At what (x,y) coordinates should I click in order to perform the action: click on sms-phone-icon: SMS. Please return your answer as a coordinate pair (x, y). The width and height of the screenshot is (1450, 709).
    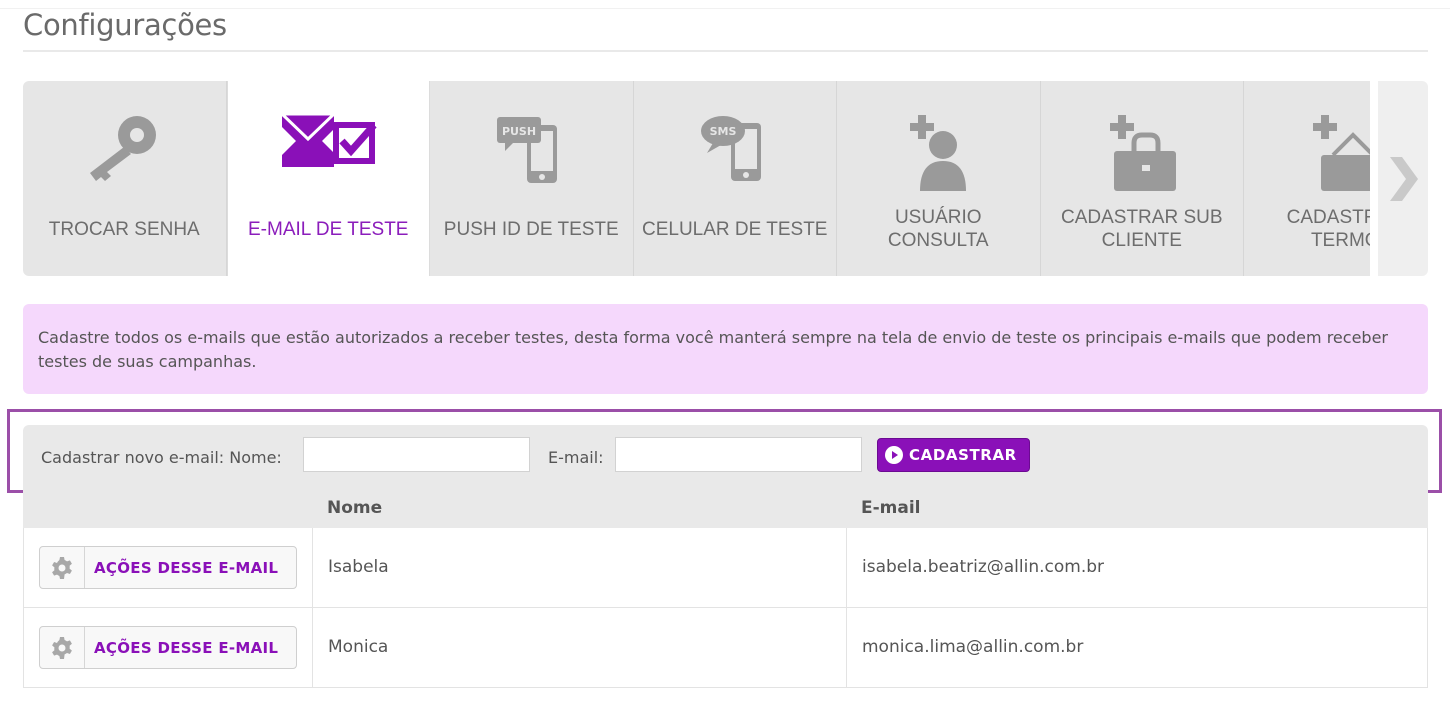
    Looking at the image, I should click on (730, 148).